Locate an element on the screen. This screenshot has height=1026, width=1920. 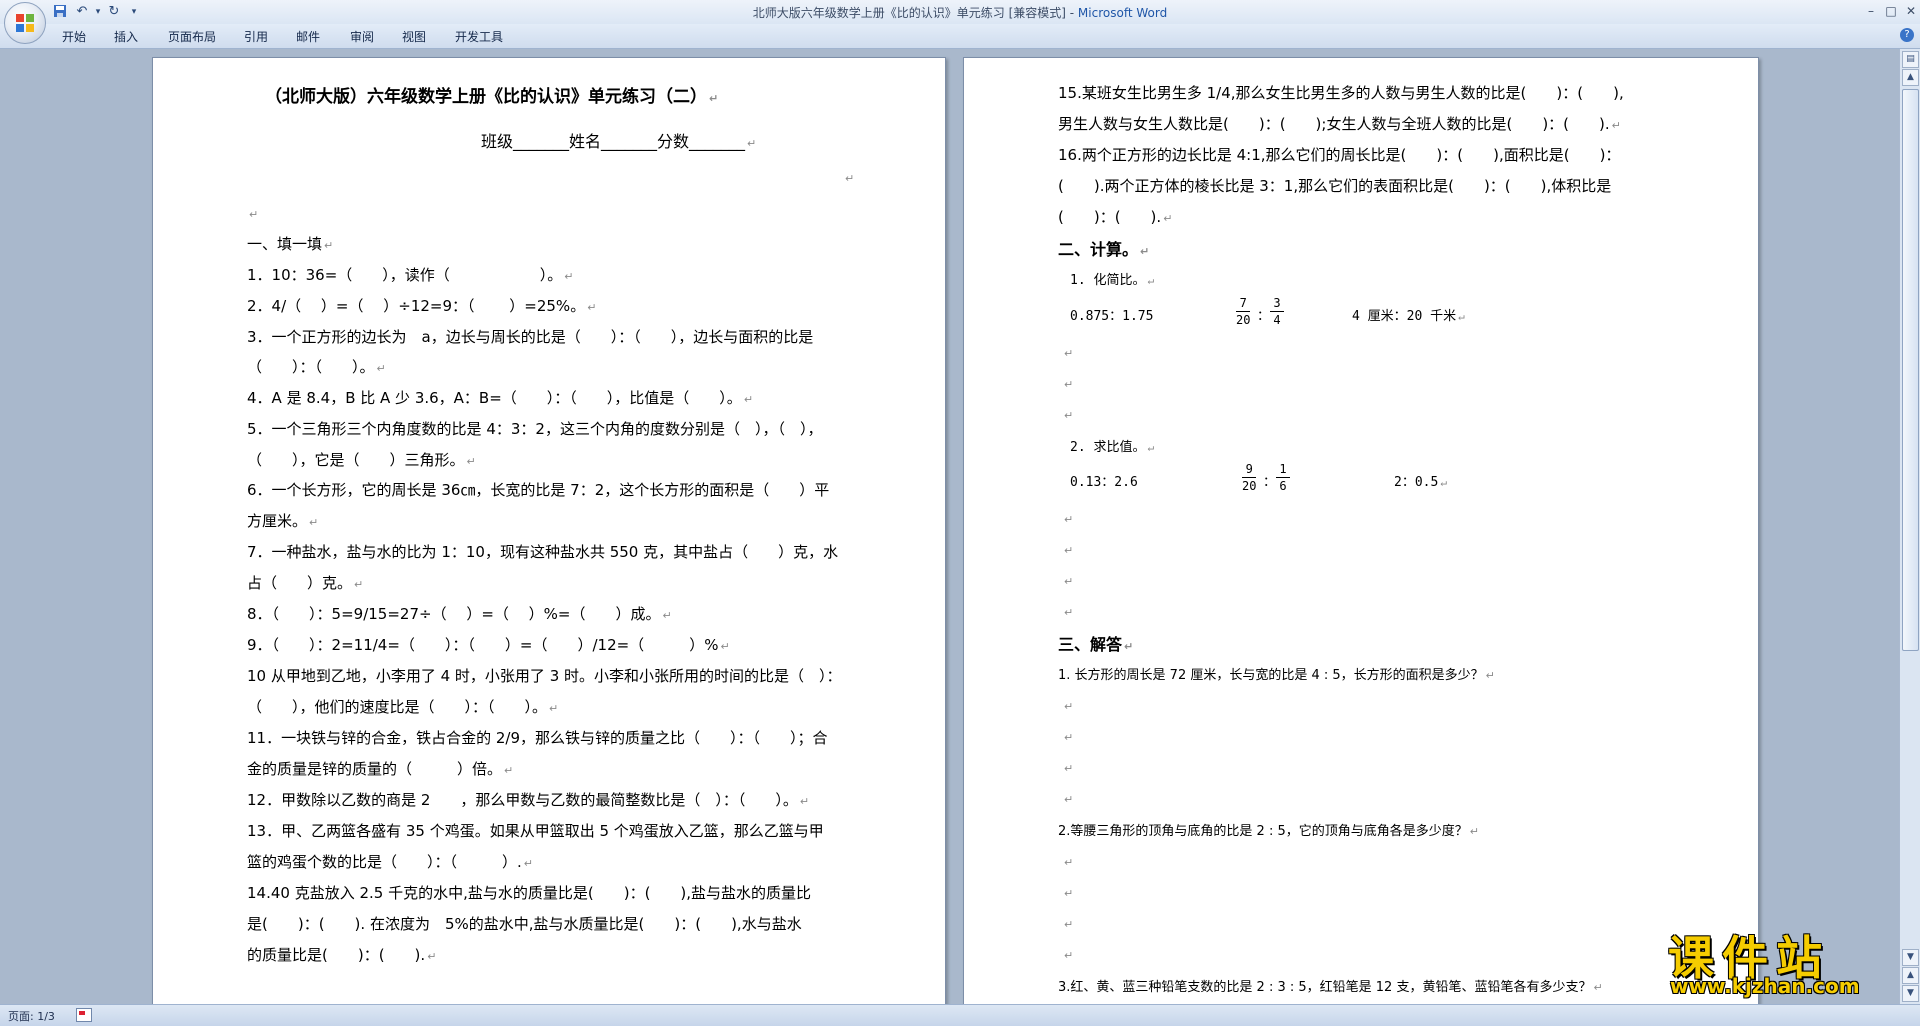
question-line: 男生人数与女生人数比是( )：( );女生人数与全班人数的比是( )：( ). ↵ is located at coordinates (1339, 124).